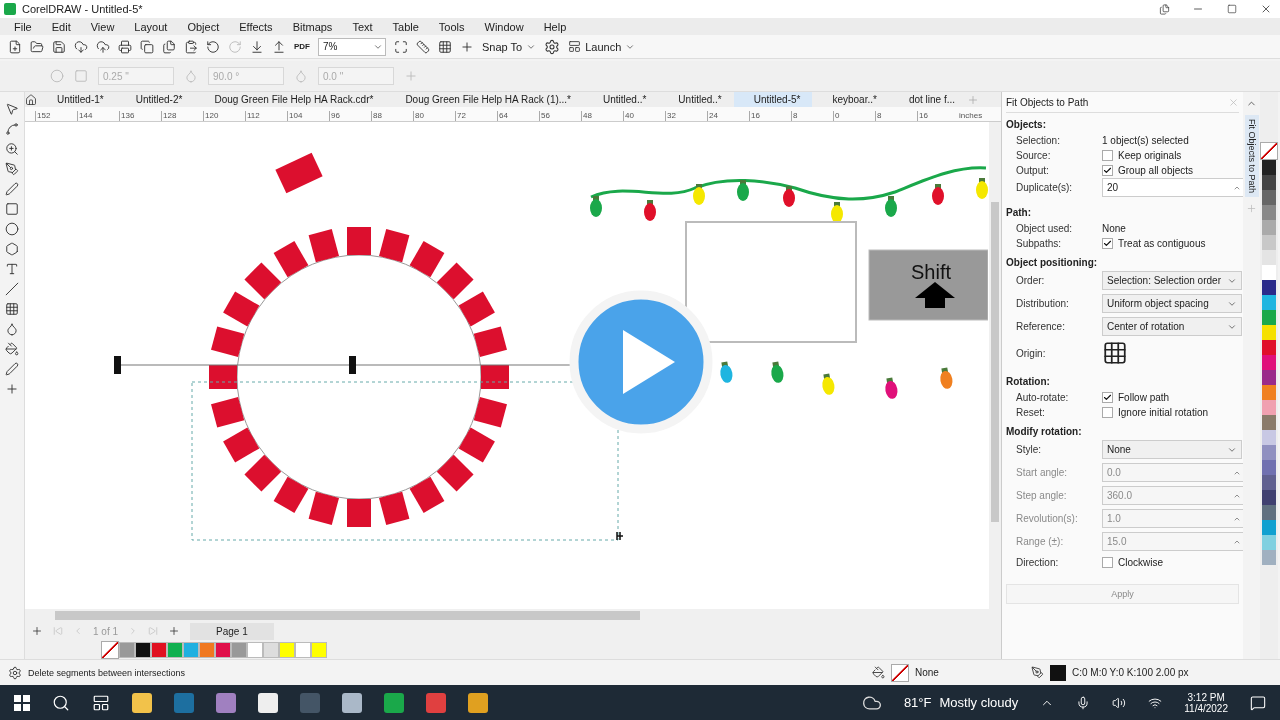  Describe the element at coordinates (308, 116) in the screenshot. I see `ruler-label: 104` at that location.